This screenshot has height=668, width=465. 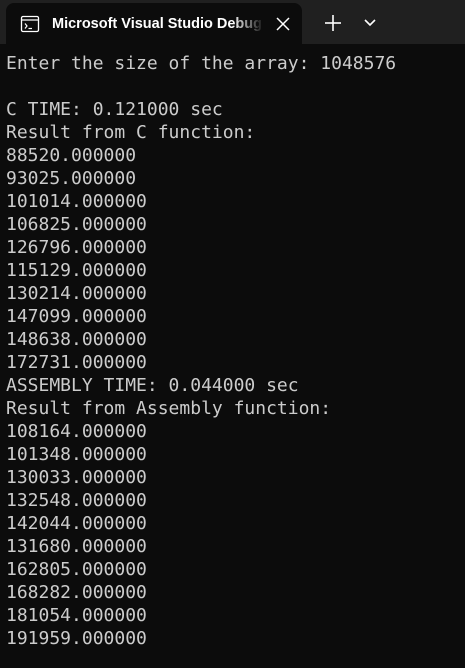 I want to click on console-line: 147099.000000, so click(x=76, y=316).